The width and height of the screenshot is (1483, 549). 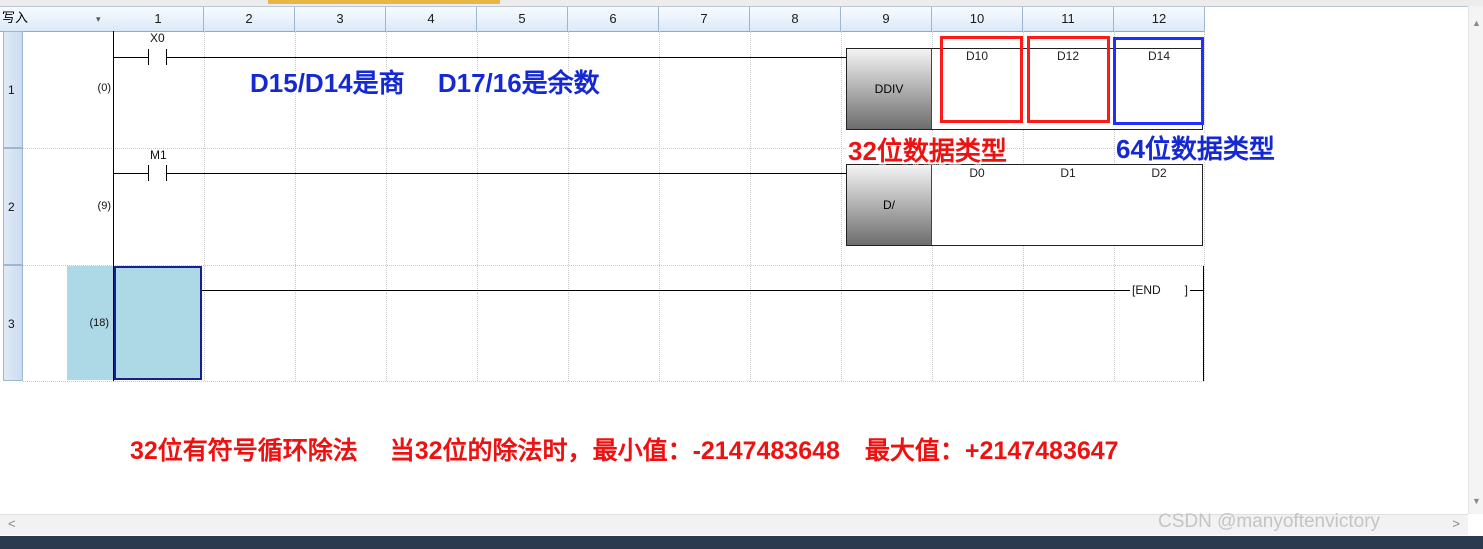 What do you see at coordinates (1203, 323) in the screenshot?
I see `right-bus-bar` at bounding box center [1203, 323].